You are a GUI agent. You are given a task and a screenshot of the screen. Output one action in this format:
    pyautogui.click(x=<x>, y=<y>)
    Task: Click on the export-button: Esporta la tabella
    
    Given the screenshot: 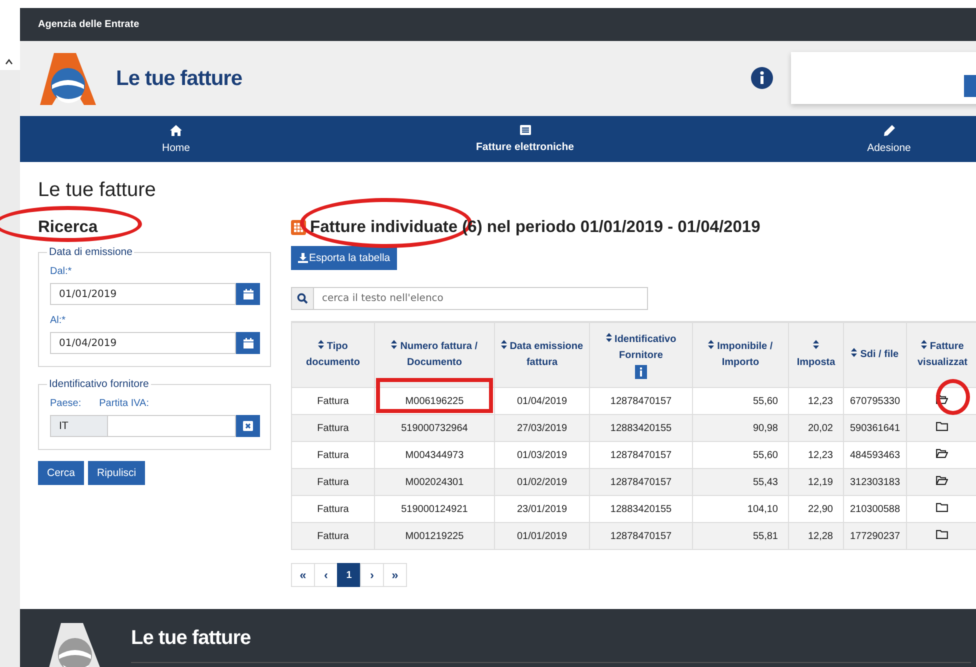 What is the action you would take?
    pyautogui.click(x=344, y=258)
    